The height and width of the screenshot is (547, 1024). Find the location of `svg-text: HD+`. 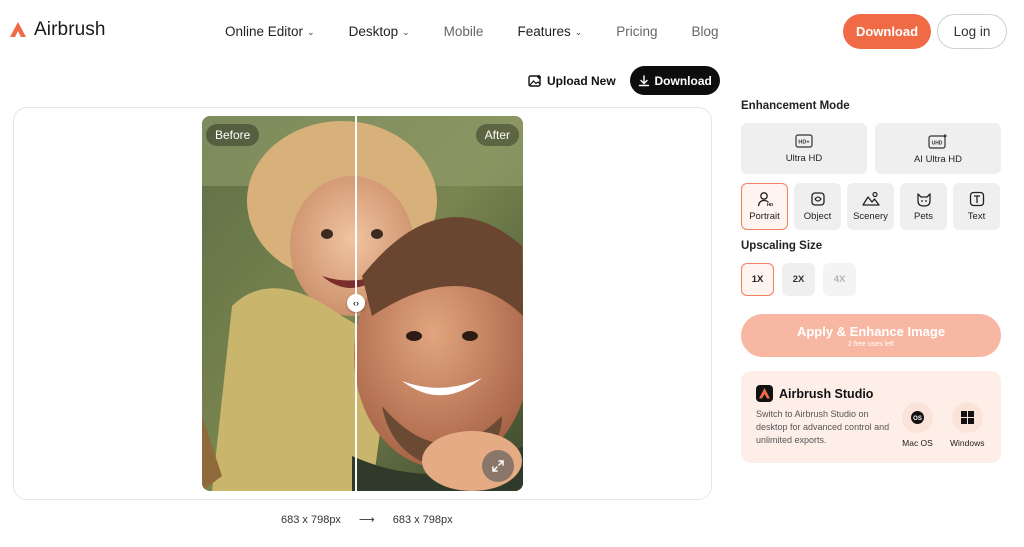

svg-text: HD+ is located at coordinates (803, 142).